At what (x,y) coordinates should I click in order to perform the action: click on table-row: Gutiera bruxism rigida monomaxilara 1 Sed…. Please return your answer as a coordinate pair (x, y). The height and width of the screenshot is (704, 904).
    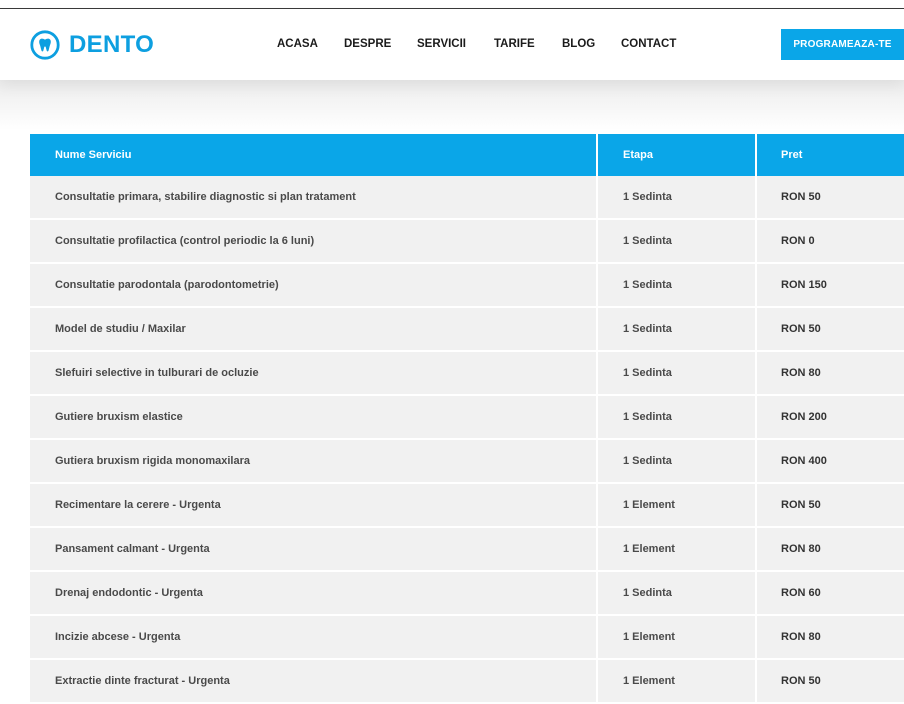
    Looking at the image, I should click on (467, 462).